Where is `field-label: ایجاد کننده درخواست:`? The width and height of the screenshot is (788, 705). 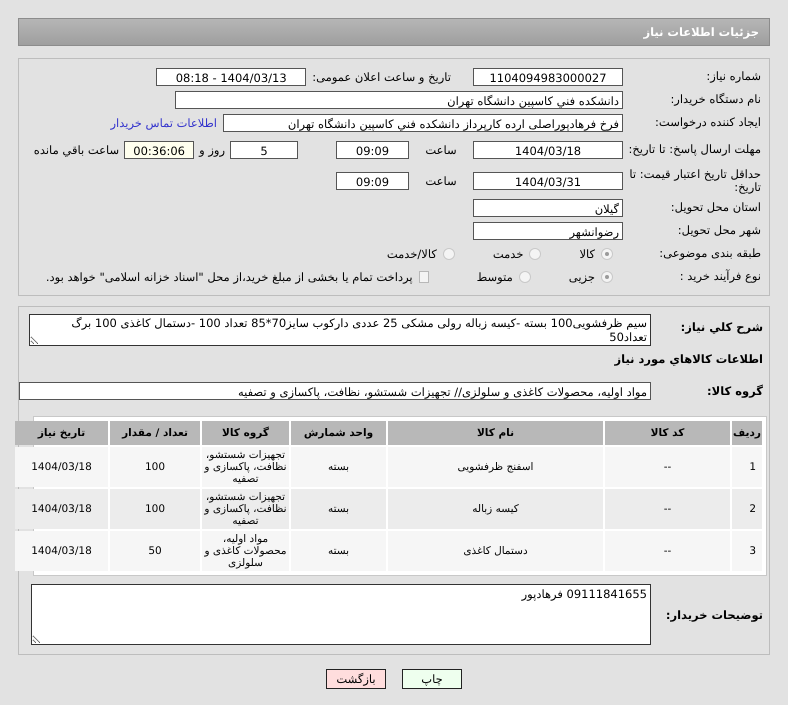 field-label: ایجاد کننده درخواست: is located at coordinates (708, 123).